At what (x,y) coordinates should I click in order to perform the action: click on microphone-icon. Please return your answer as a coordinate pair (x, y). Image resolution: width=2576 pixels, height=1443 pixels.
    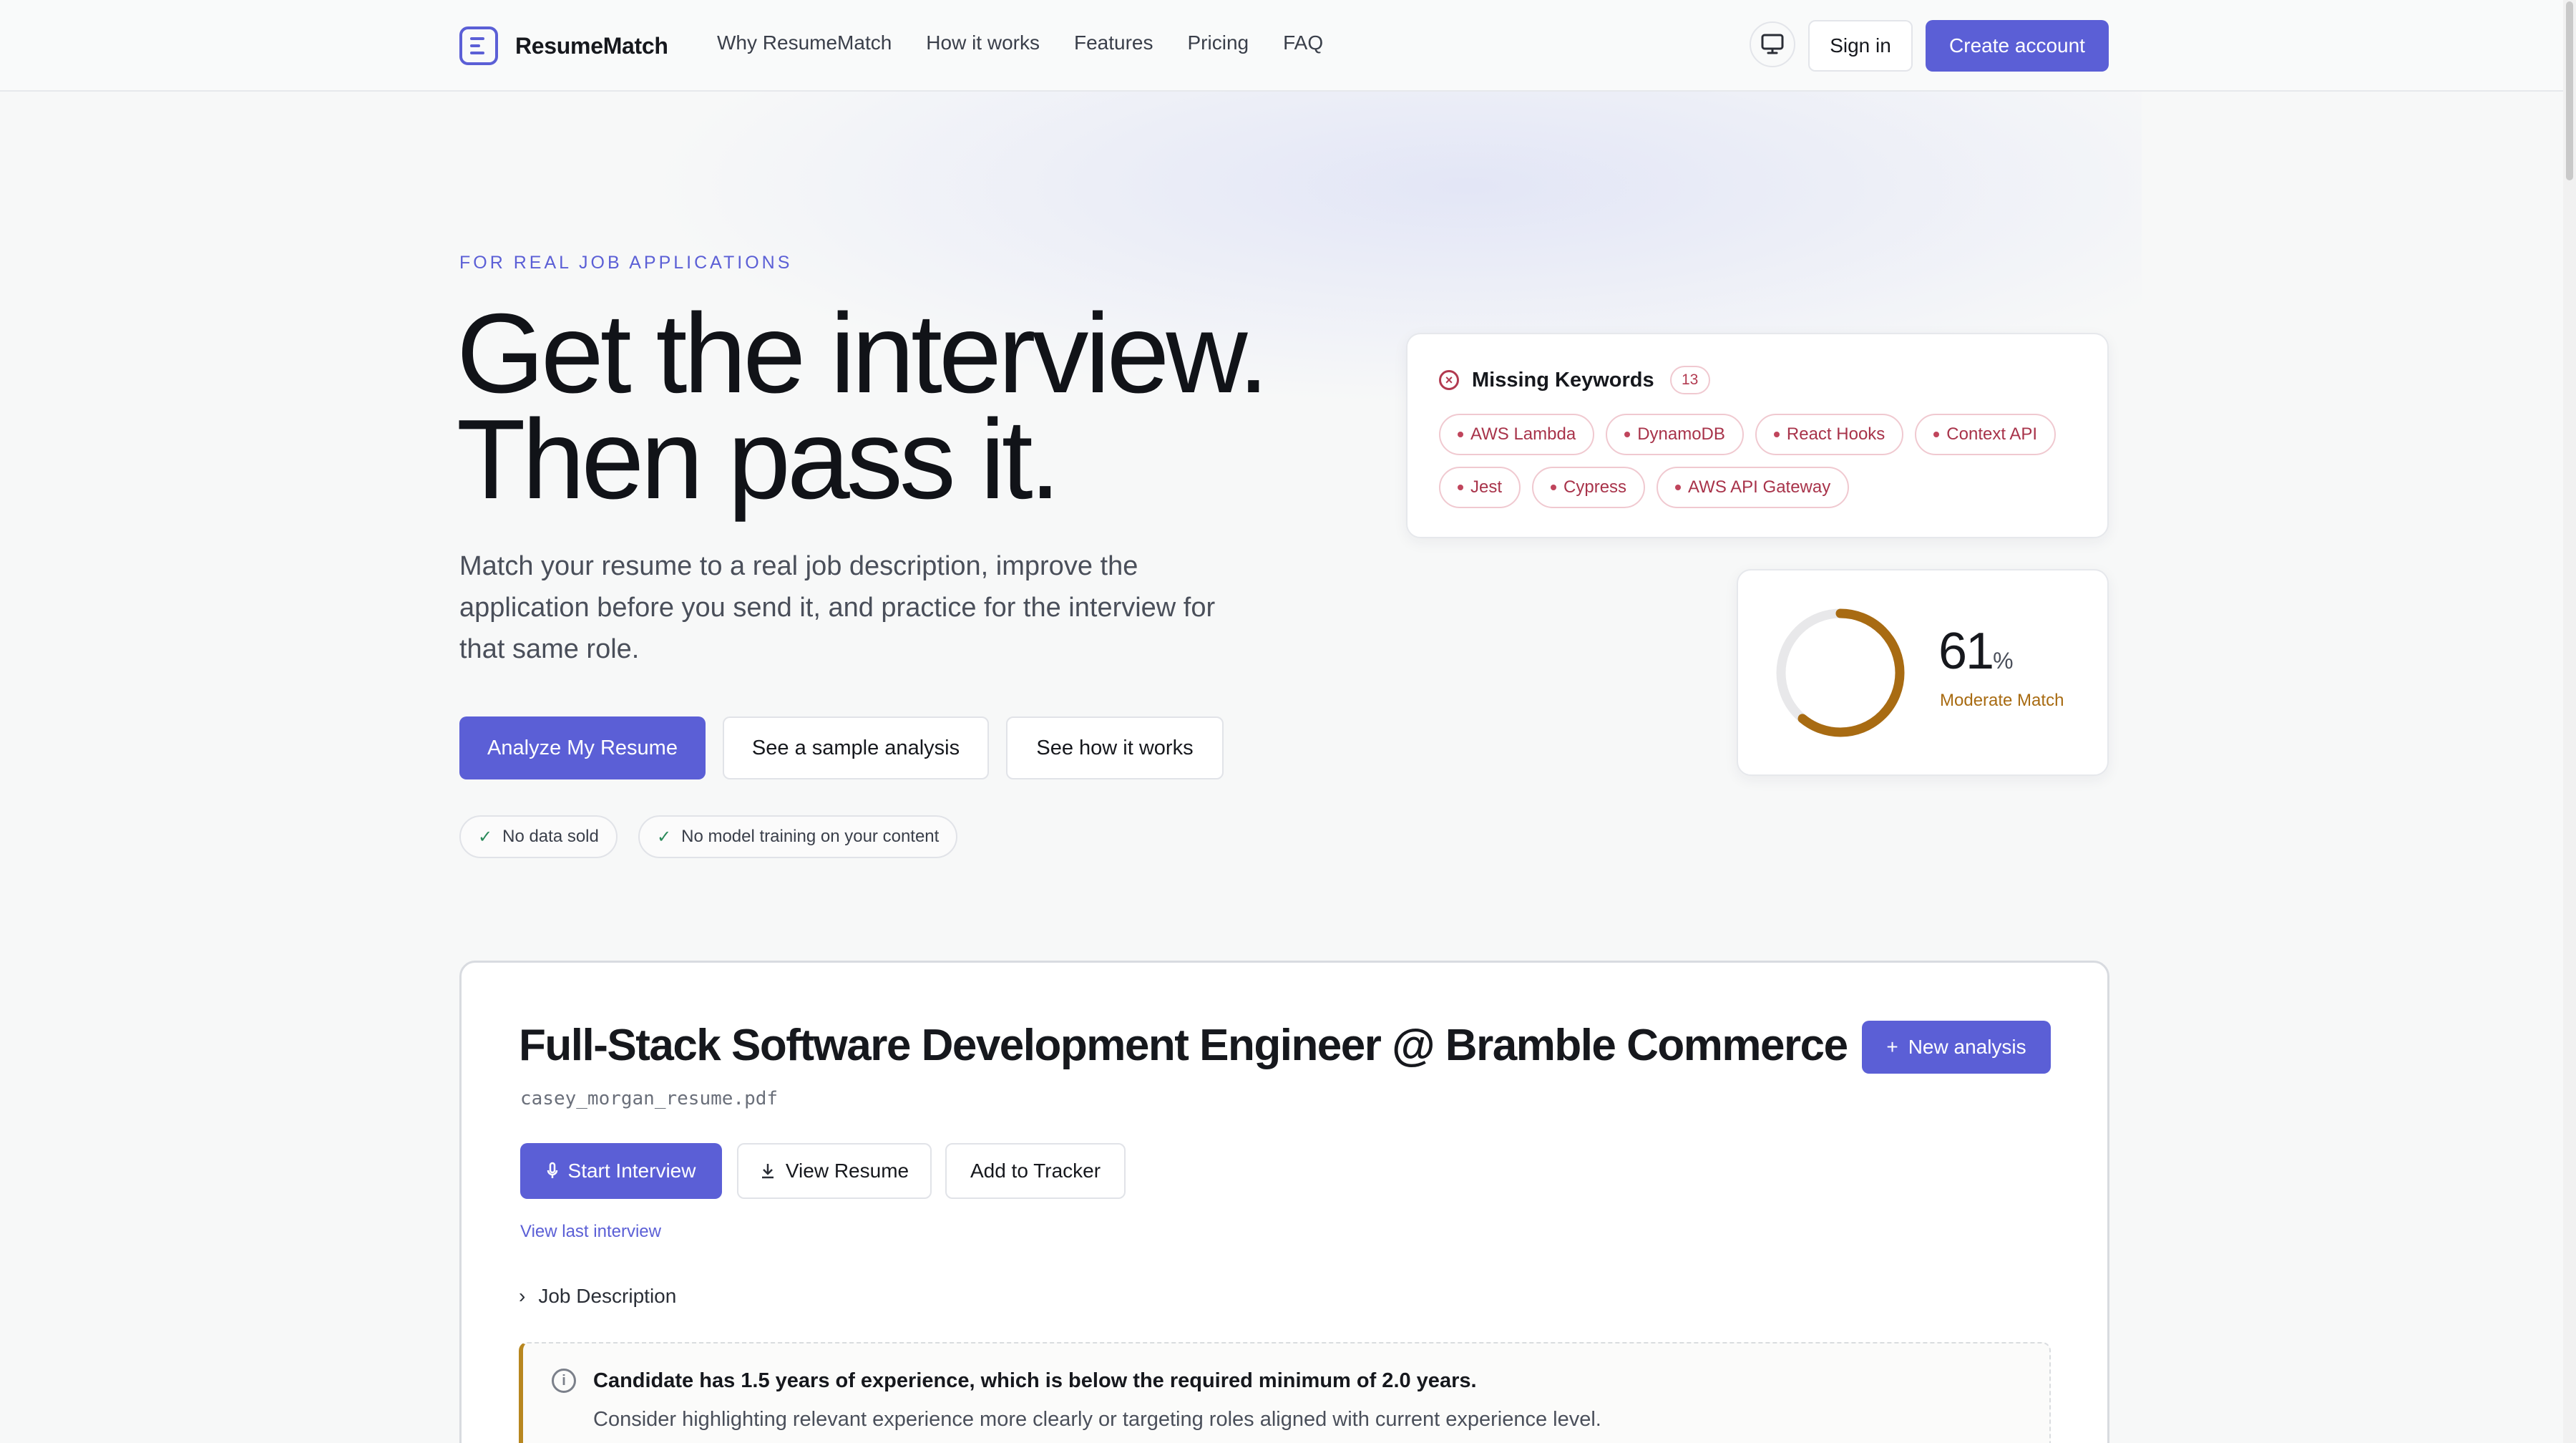
    Looking at the image, I should click on (552, 1170).